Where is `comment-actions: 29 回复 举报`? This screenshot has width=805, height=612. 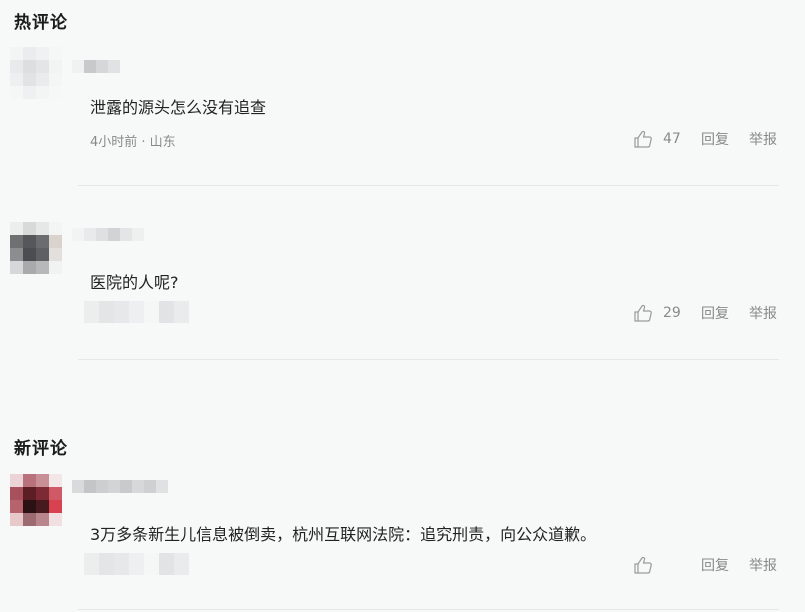 comment-actions: 29 回复 举报 is located at coordinates (705, 313).